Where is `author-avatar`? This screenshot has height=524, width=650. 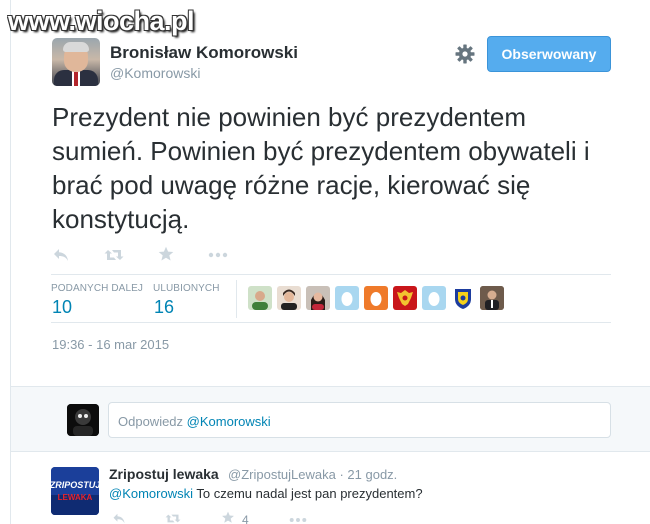
author-avatar is located at coordinates (76, 62).